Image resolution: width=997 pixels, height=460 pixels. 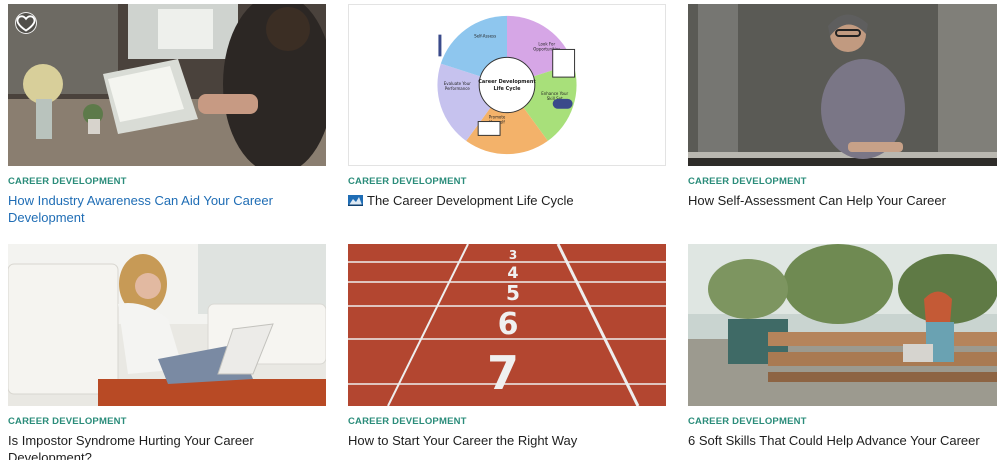 I want to click on svg-text: Career Development, so click(x=507, y=82).